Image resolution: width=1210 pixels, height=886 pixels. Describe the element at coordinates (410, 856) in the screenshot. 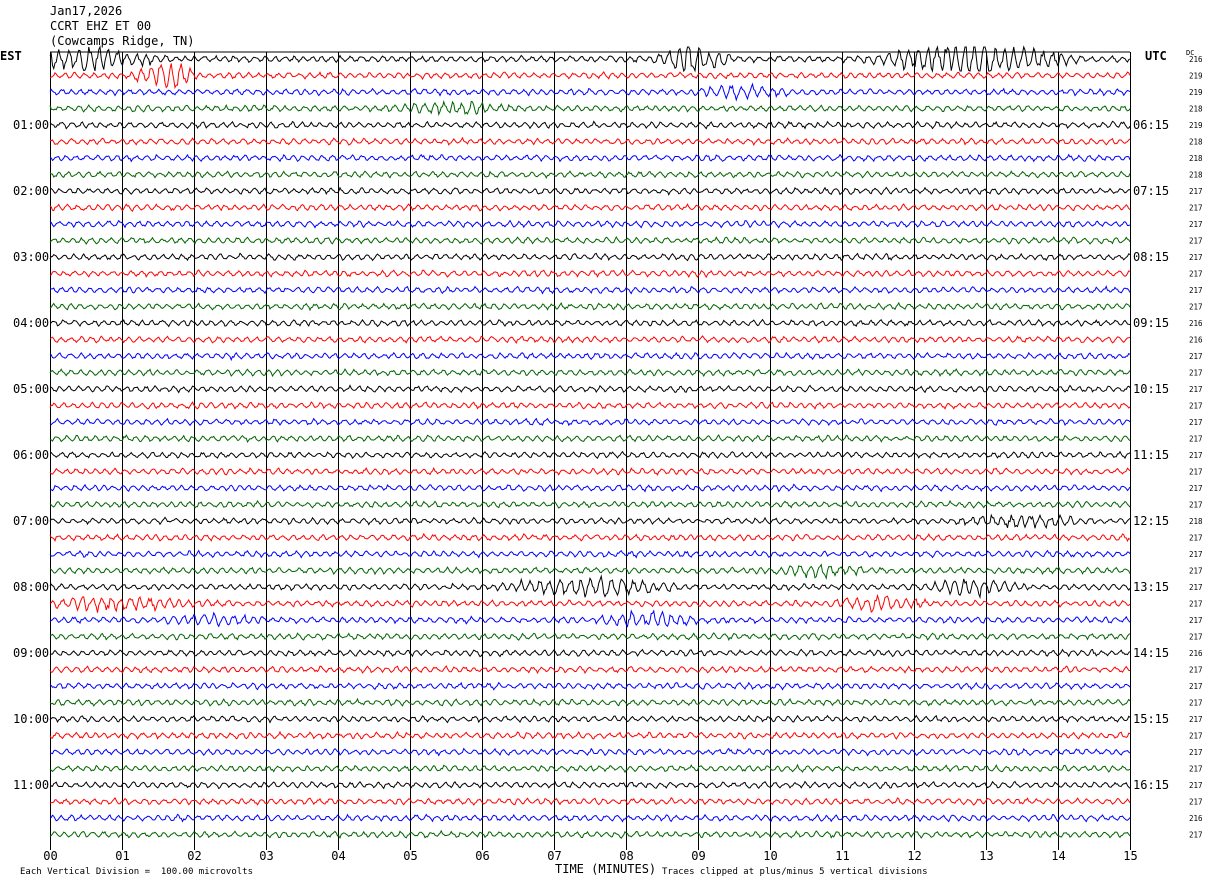

I see `x-tick-label: 05` at that location.